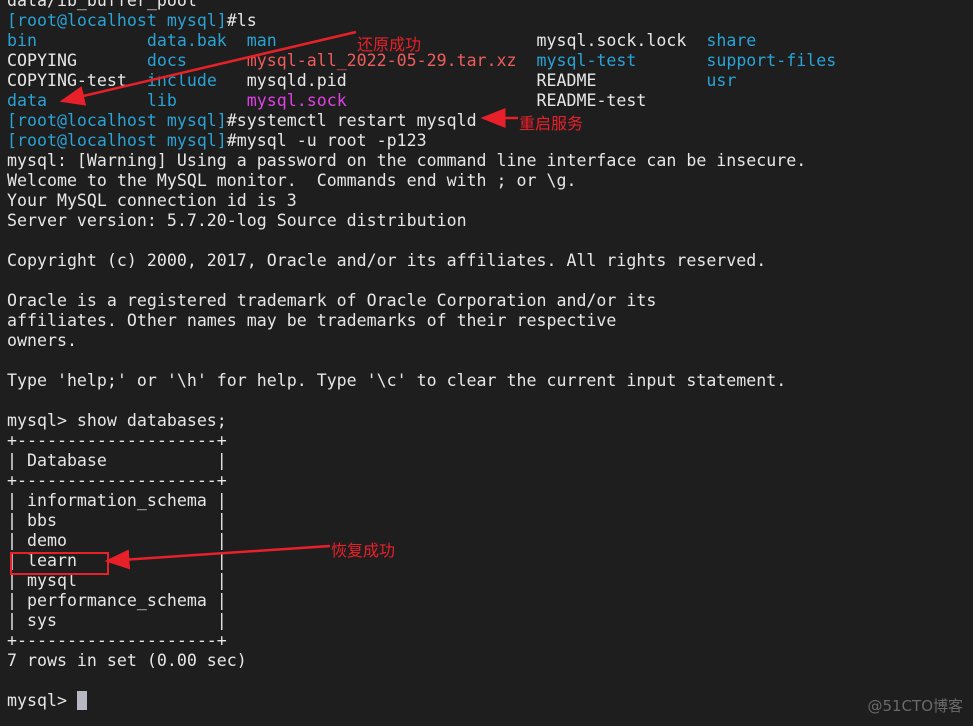  I want to click on watermark: @51CTO博客, so click(915, 706).